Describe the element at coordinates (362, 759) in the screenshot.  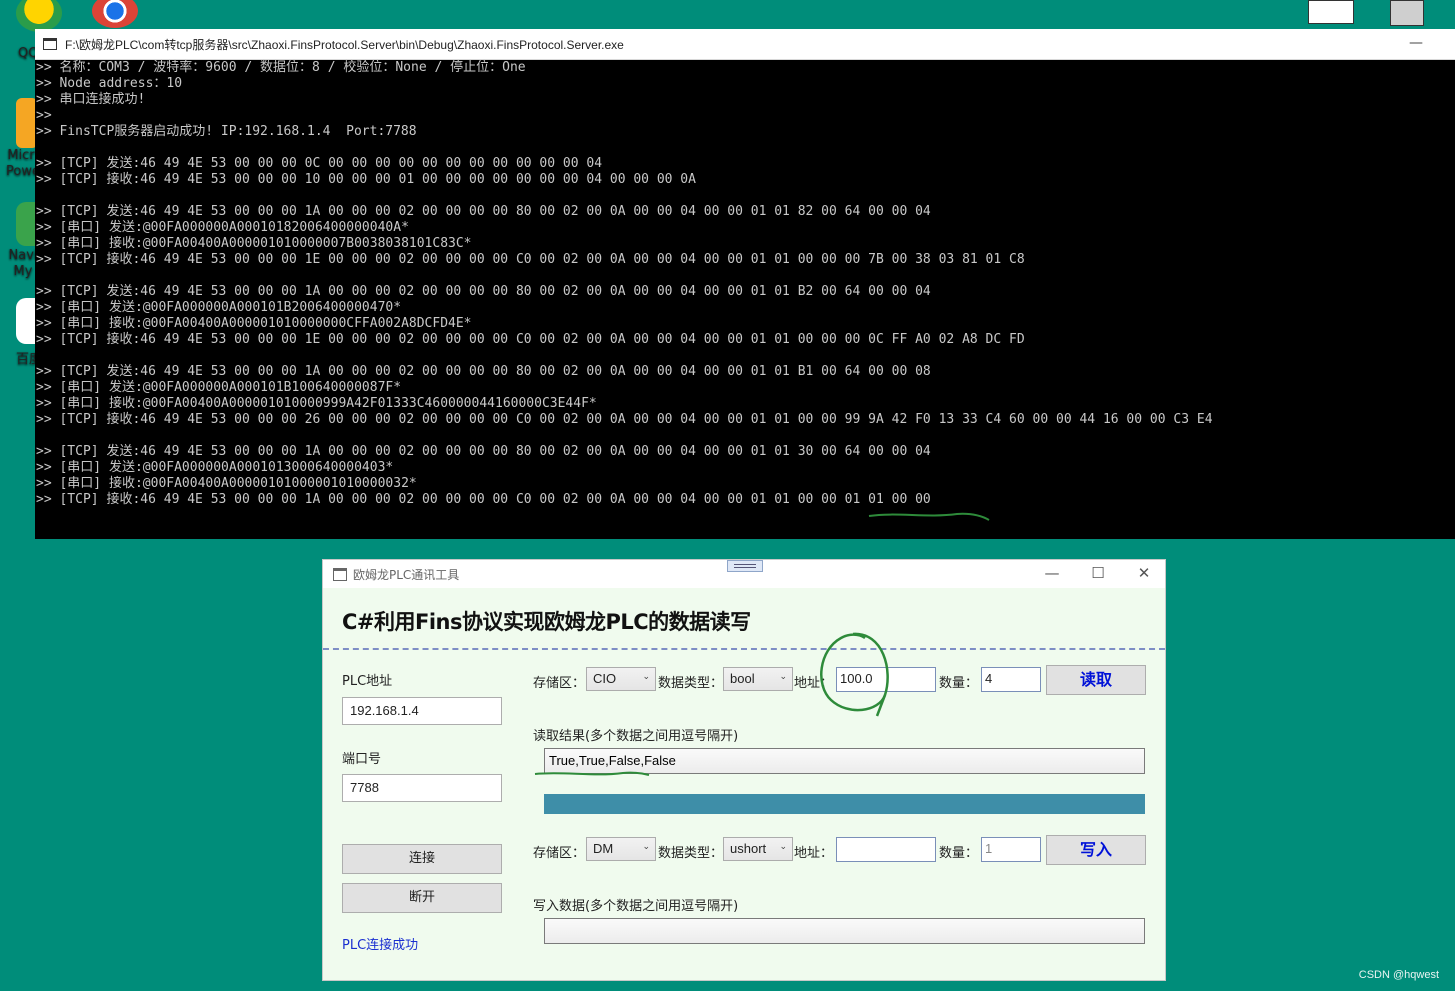
I see `port-label: 端口号` at that location.